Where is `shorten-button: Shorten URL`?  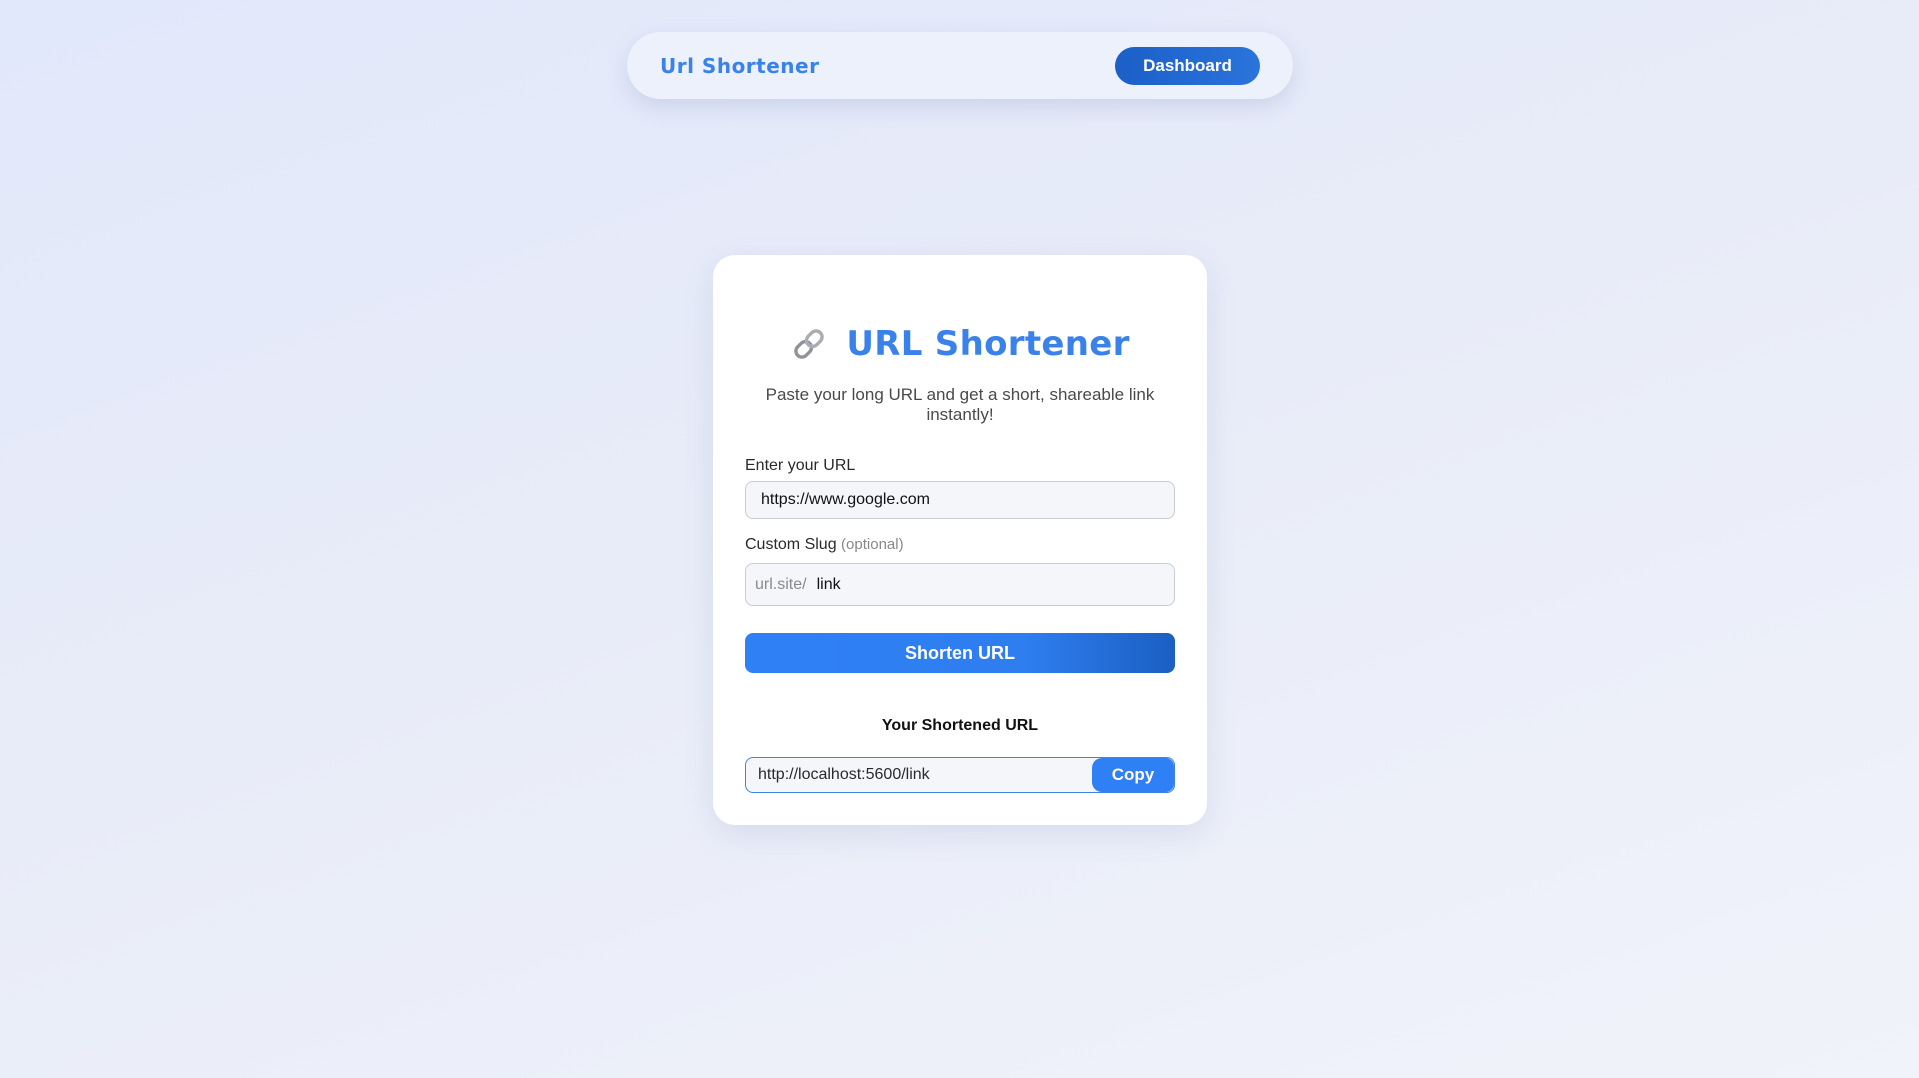 shorten-button: Shorten URL is located at coordinates (960, 653).